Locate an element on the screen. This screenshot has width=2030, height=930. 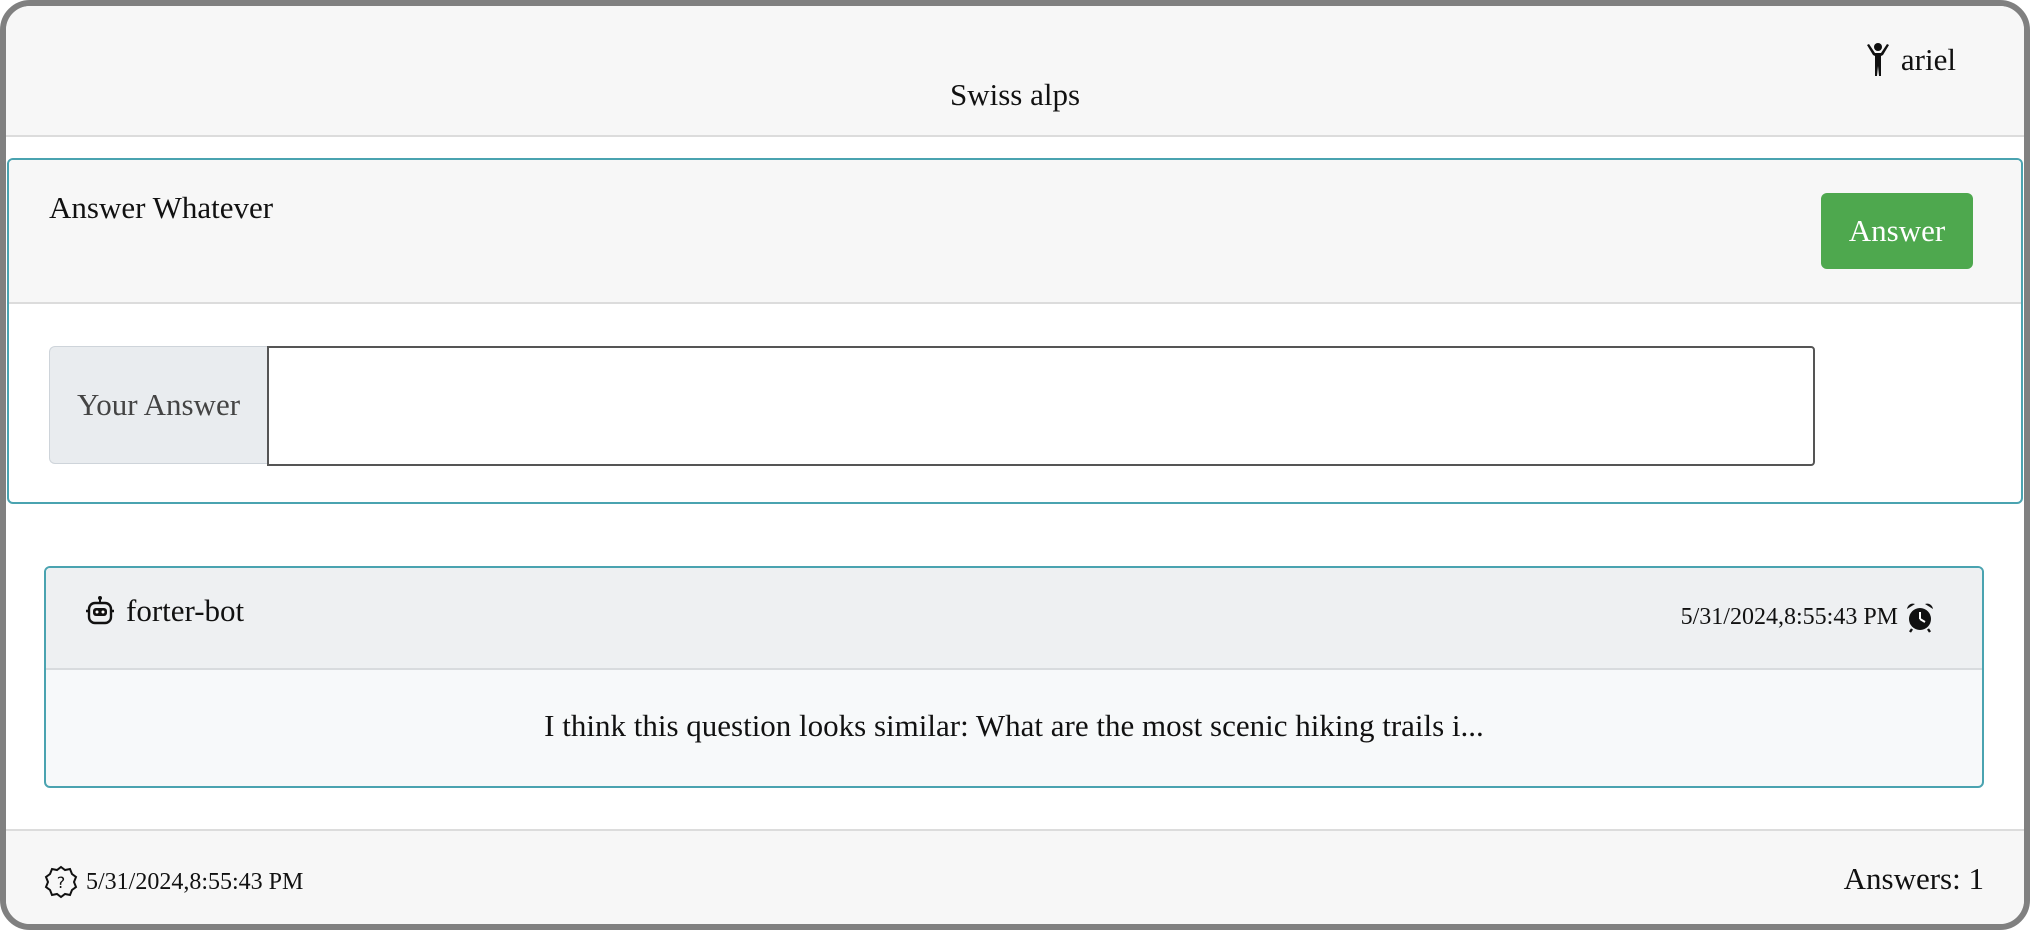
answer-timestamp: 5/31/2024,8:55:43 PM is located at coordinates (1808, 617).